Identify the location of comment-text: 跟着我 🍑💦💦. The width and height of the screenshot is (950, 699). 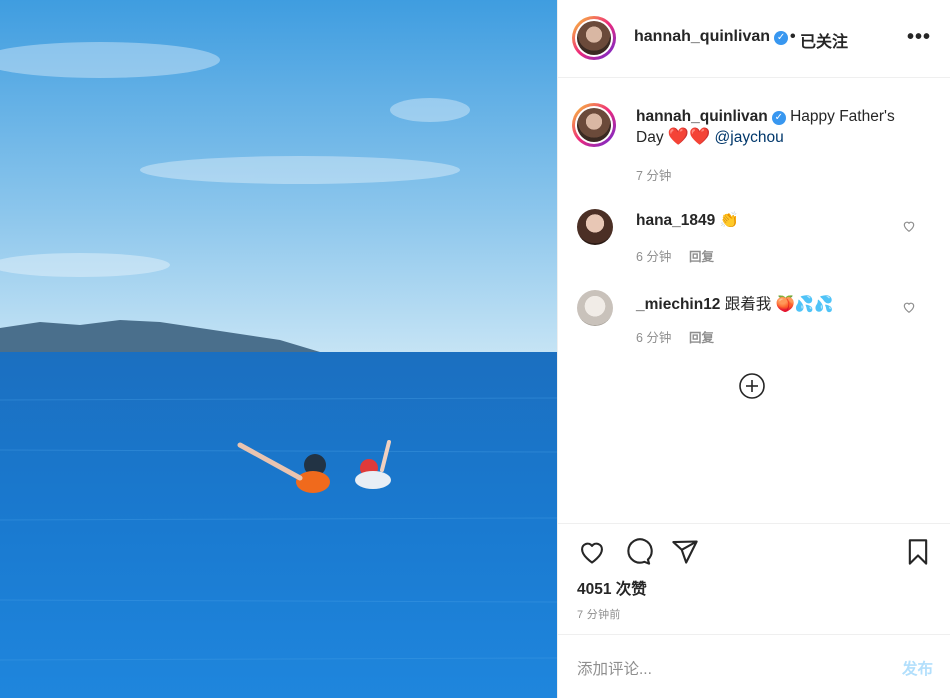
(779, 304).